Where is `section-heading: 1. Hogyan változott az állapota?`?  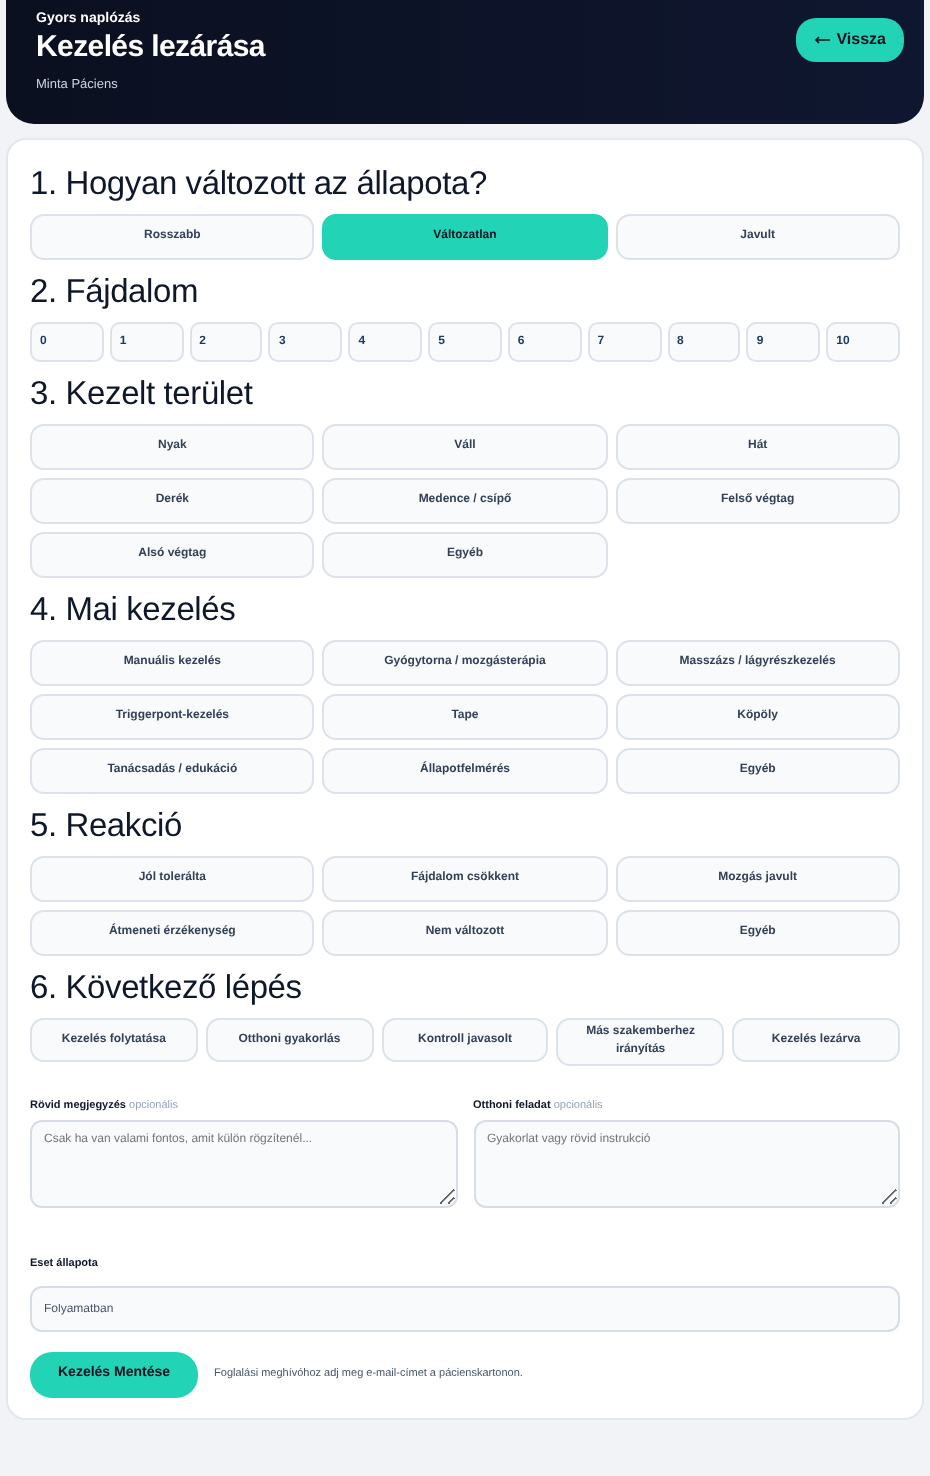 section-heading: 1. Hogyan változott az állapota? is located at coordinates (259, 184).